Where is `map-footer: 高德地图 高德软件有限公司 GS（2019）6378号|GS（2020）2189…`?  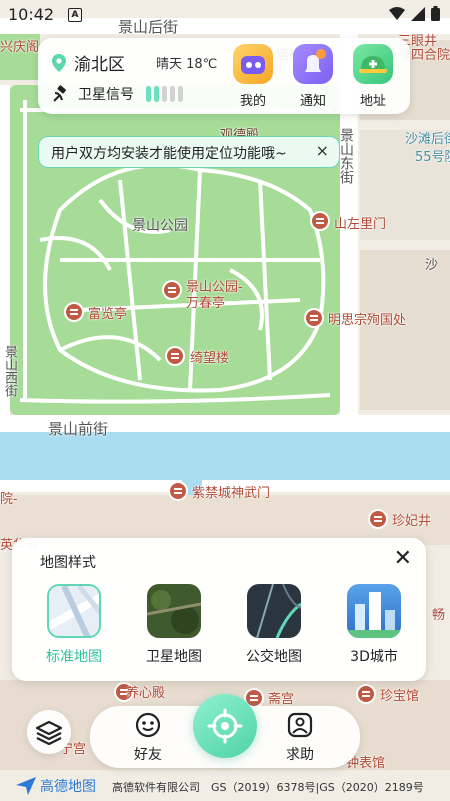 map-footer: 高德地图 高德软件有限公司 GS（2019）6378号|GS（2020）2189… is located at coordinates (225, 786).